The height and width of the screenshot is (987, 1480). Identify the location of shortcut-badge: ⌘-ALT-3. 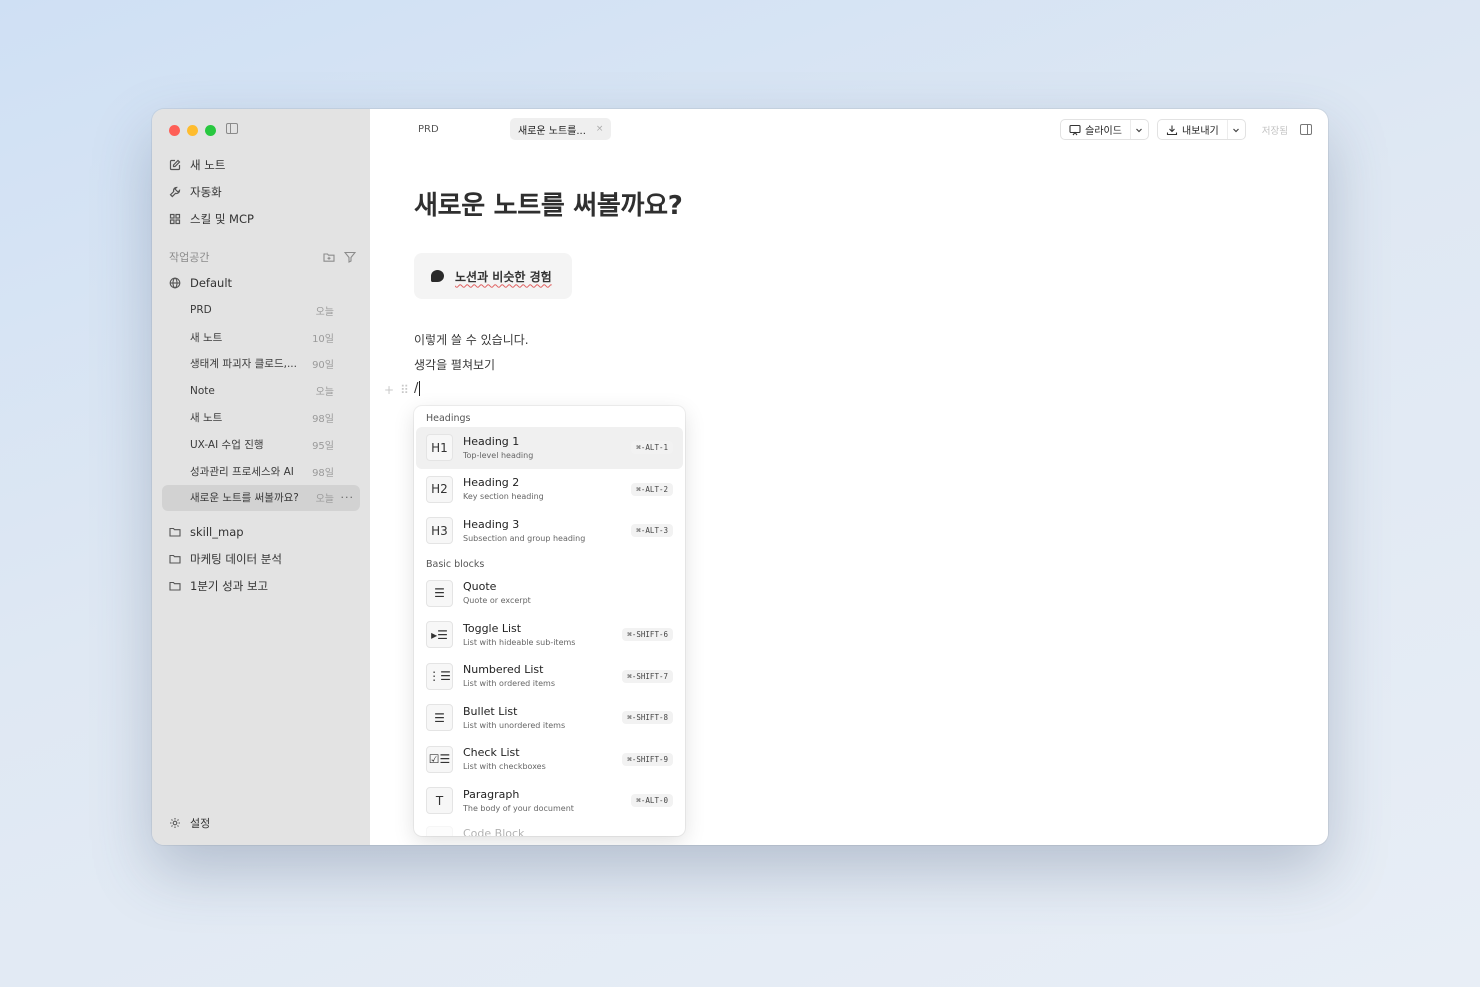
(652, 531).